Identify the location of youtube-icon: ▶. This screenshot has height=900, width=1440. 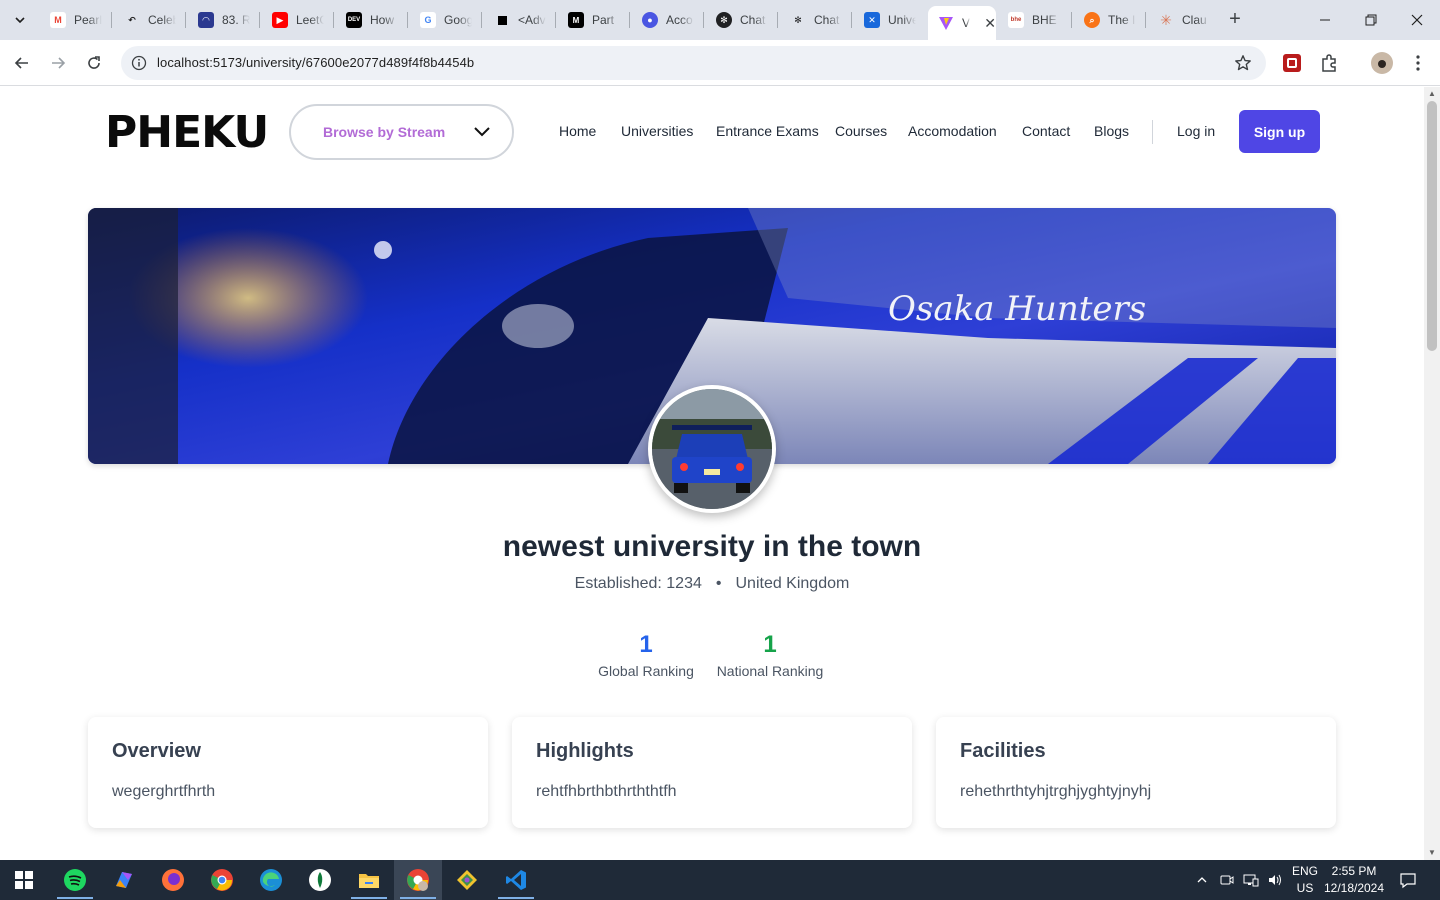
(280, 20).